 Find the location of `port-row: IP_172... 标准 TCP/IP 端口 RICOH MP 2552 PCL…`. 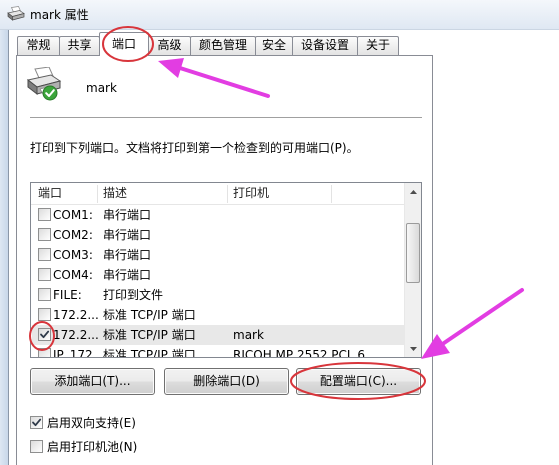

port-row: IP_172... 标准 TCP/IP 端口 RICOH MP 2552 PCL… is located at coordinates (218, 351).